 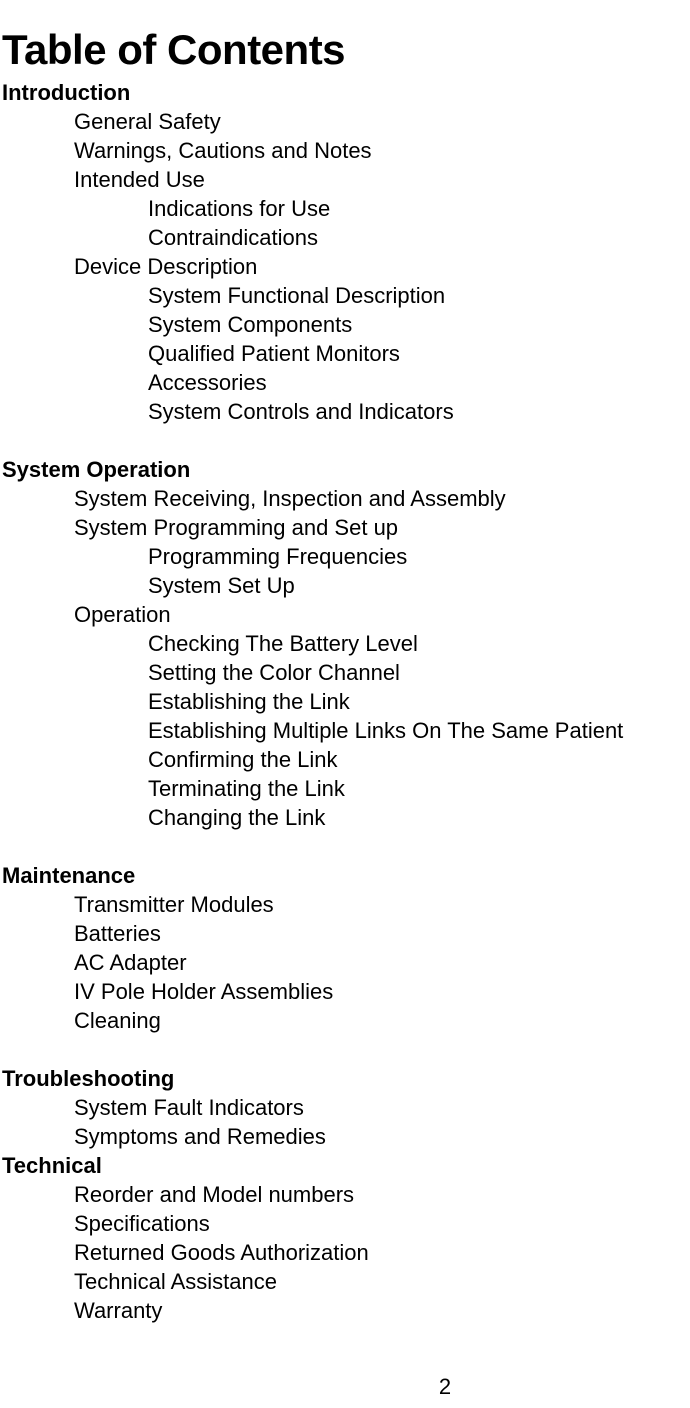 I want to click on toc-section-heading: System Operation, so click(x=345, y=469).